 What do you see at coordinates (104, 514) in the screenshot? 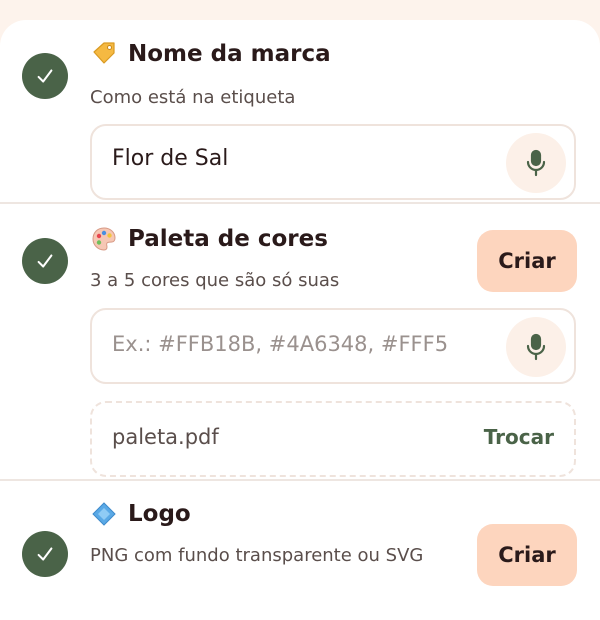
I see `diamond-icon` at bounding box center [104, 514].